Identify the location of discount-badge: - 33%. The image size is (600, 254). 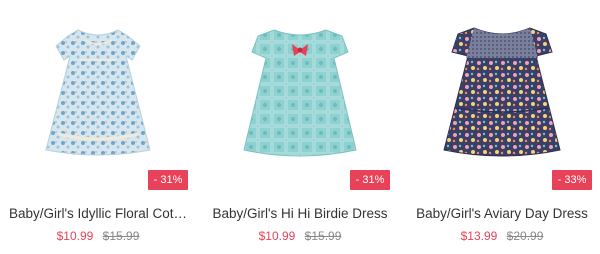
(572, 180).